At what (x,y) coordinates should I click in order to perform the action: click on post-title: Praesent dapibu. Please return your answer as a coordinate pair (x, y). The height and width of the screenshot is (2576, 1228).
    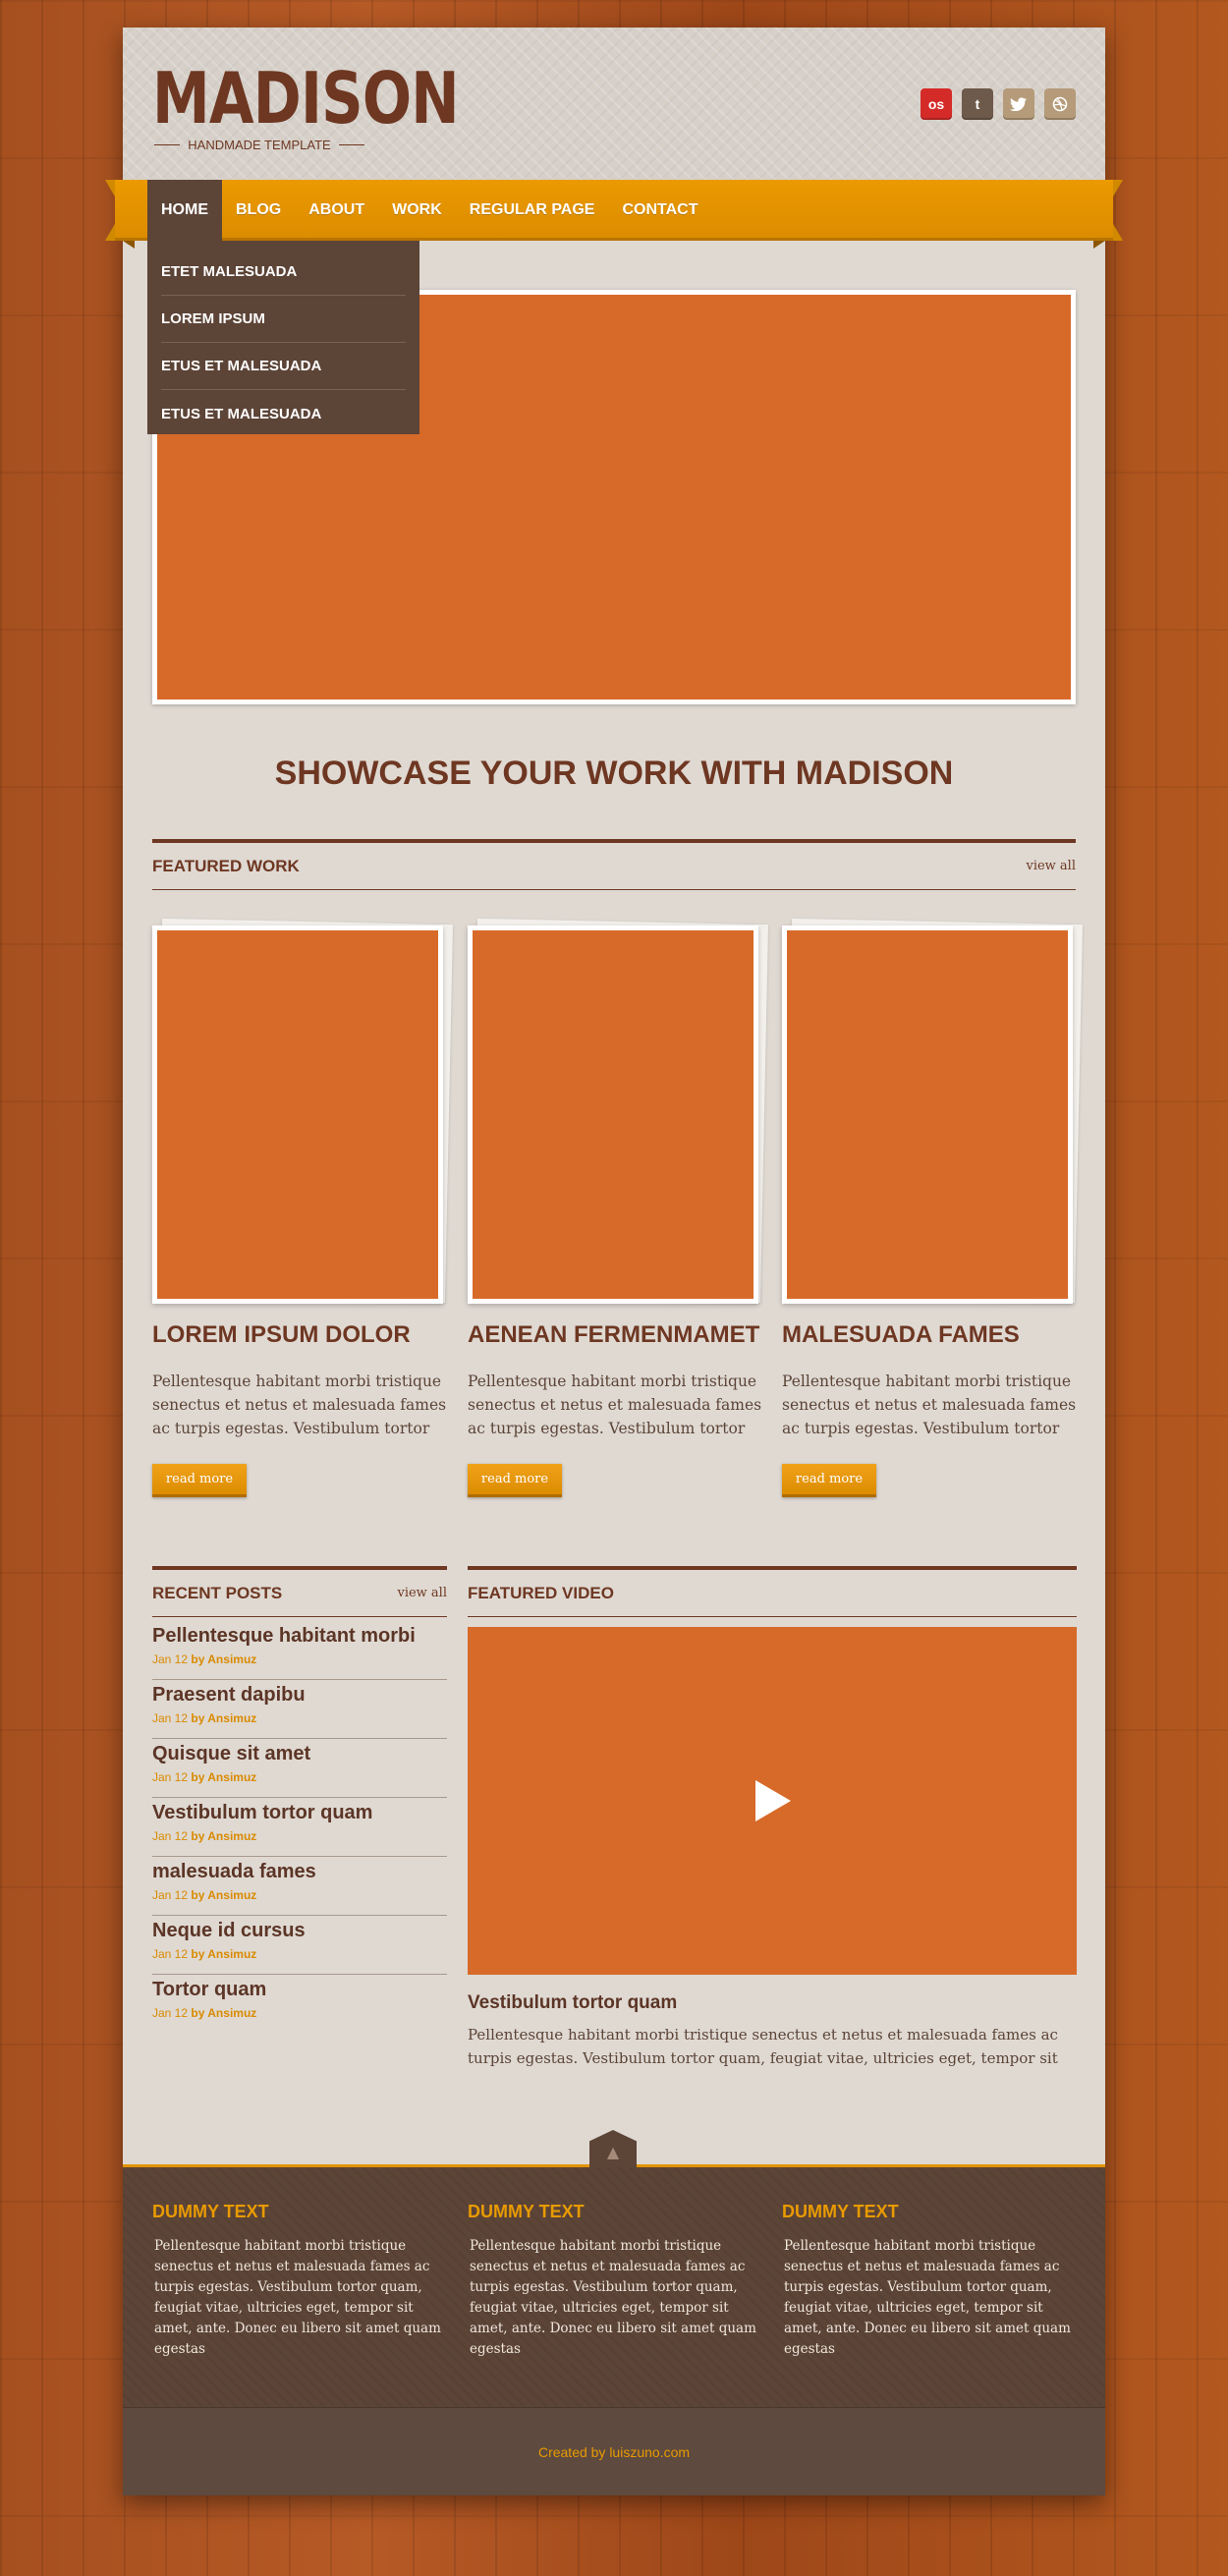
    Looking at the image, I should click on (229, 1695).